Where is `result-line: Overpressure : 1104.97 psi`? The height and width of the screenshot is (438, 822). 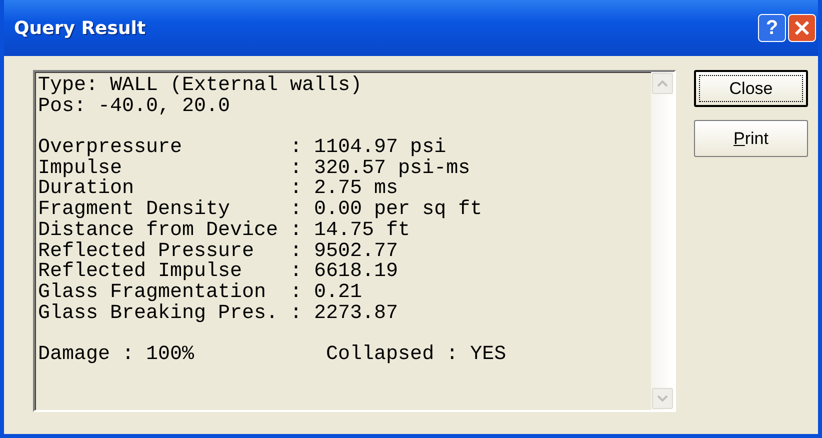 result-line: Overpressure : 1104.97 psi is located at coordinates (242, 148).